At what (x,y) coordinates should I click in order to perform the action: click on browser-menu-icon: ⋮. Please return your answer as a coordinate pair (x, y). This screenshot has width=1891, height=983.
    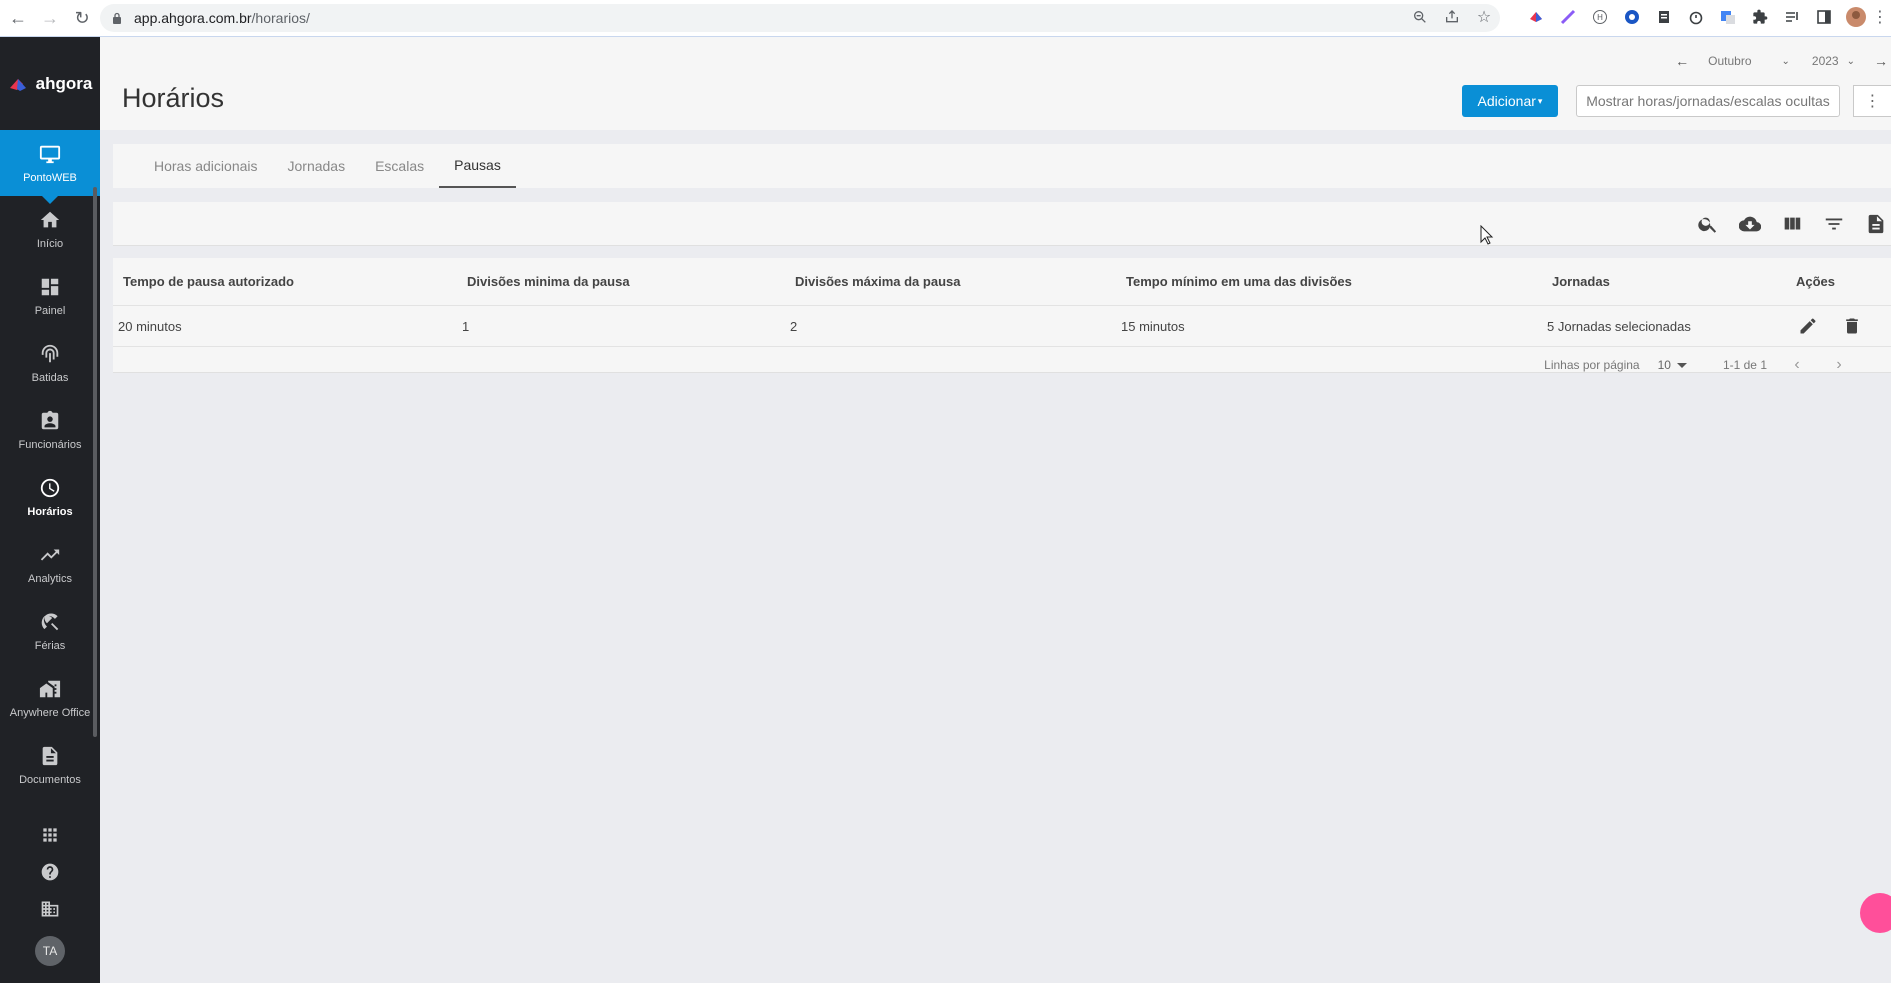
    Looking at the image, I should click on (1880, 17).